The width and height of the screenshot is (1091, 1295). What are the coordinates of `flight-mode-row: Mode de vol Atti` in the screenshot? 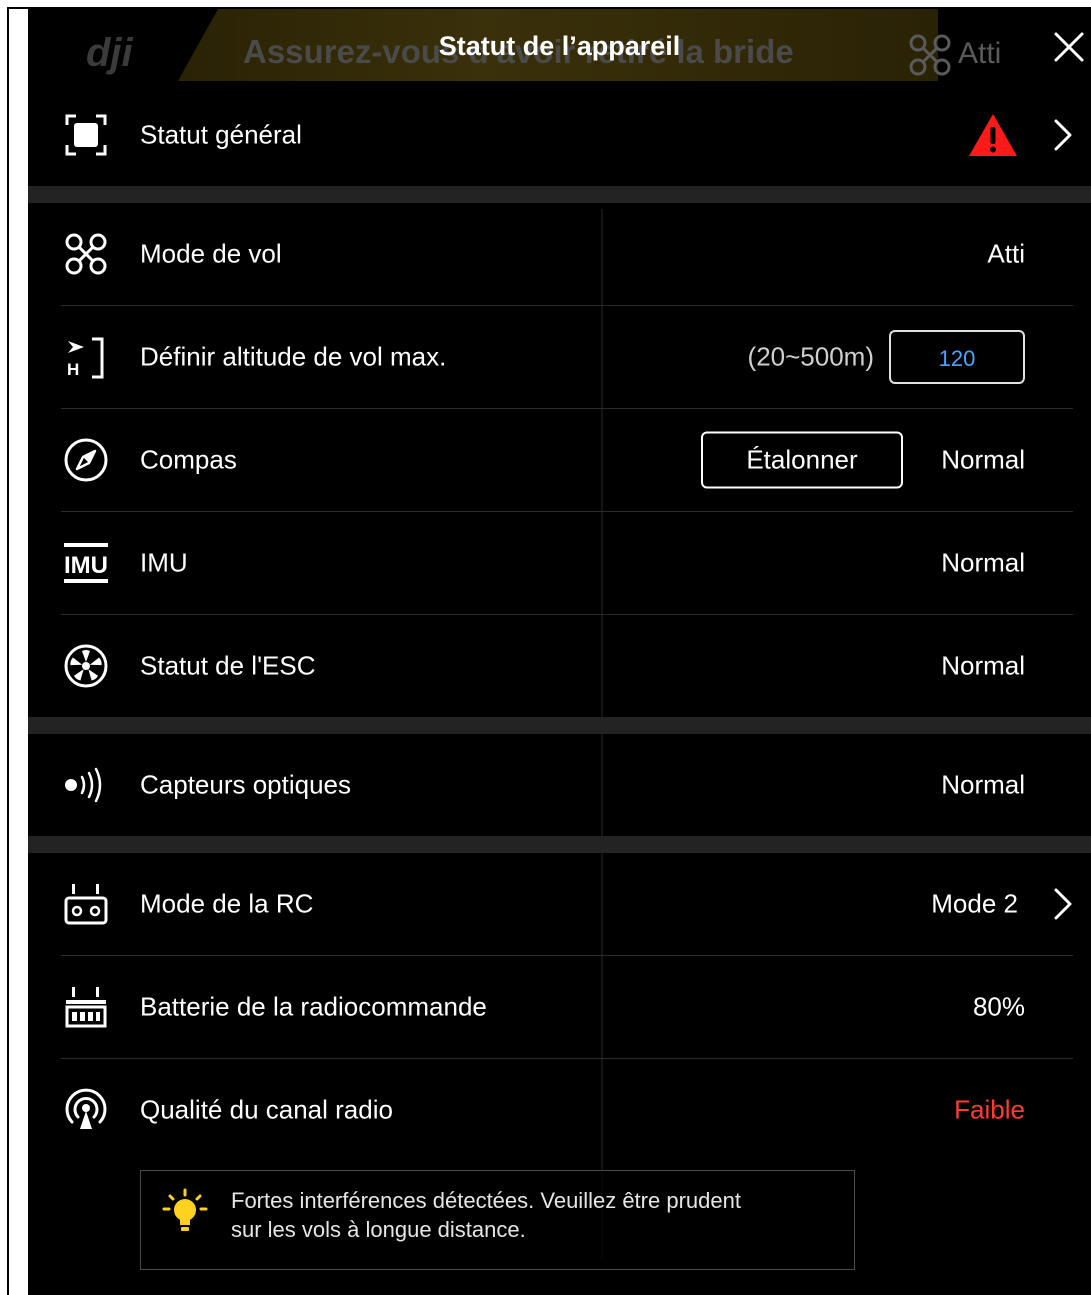 It's located at (559, 254).